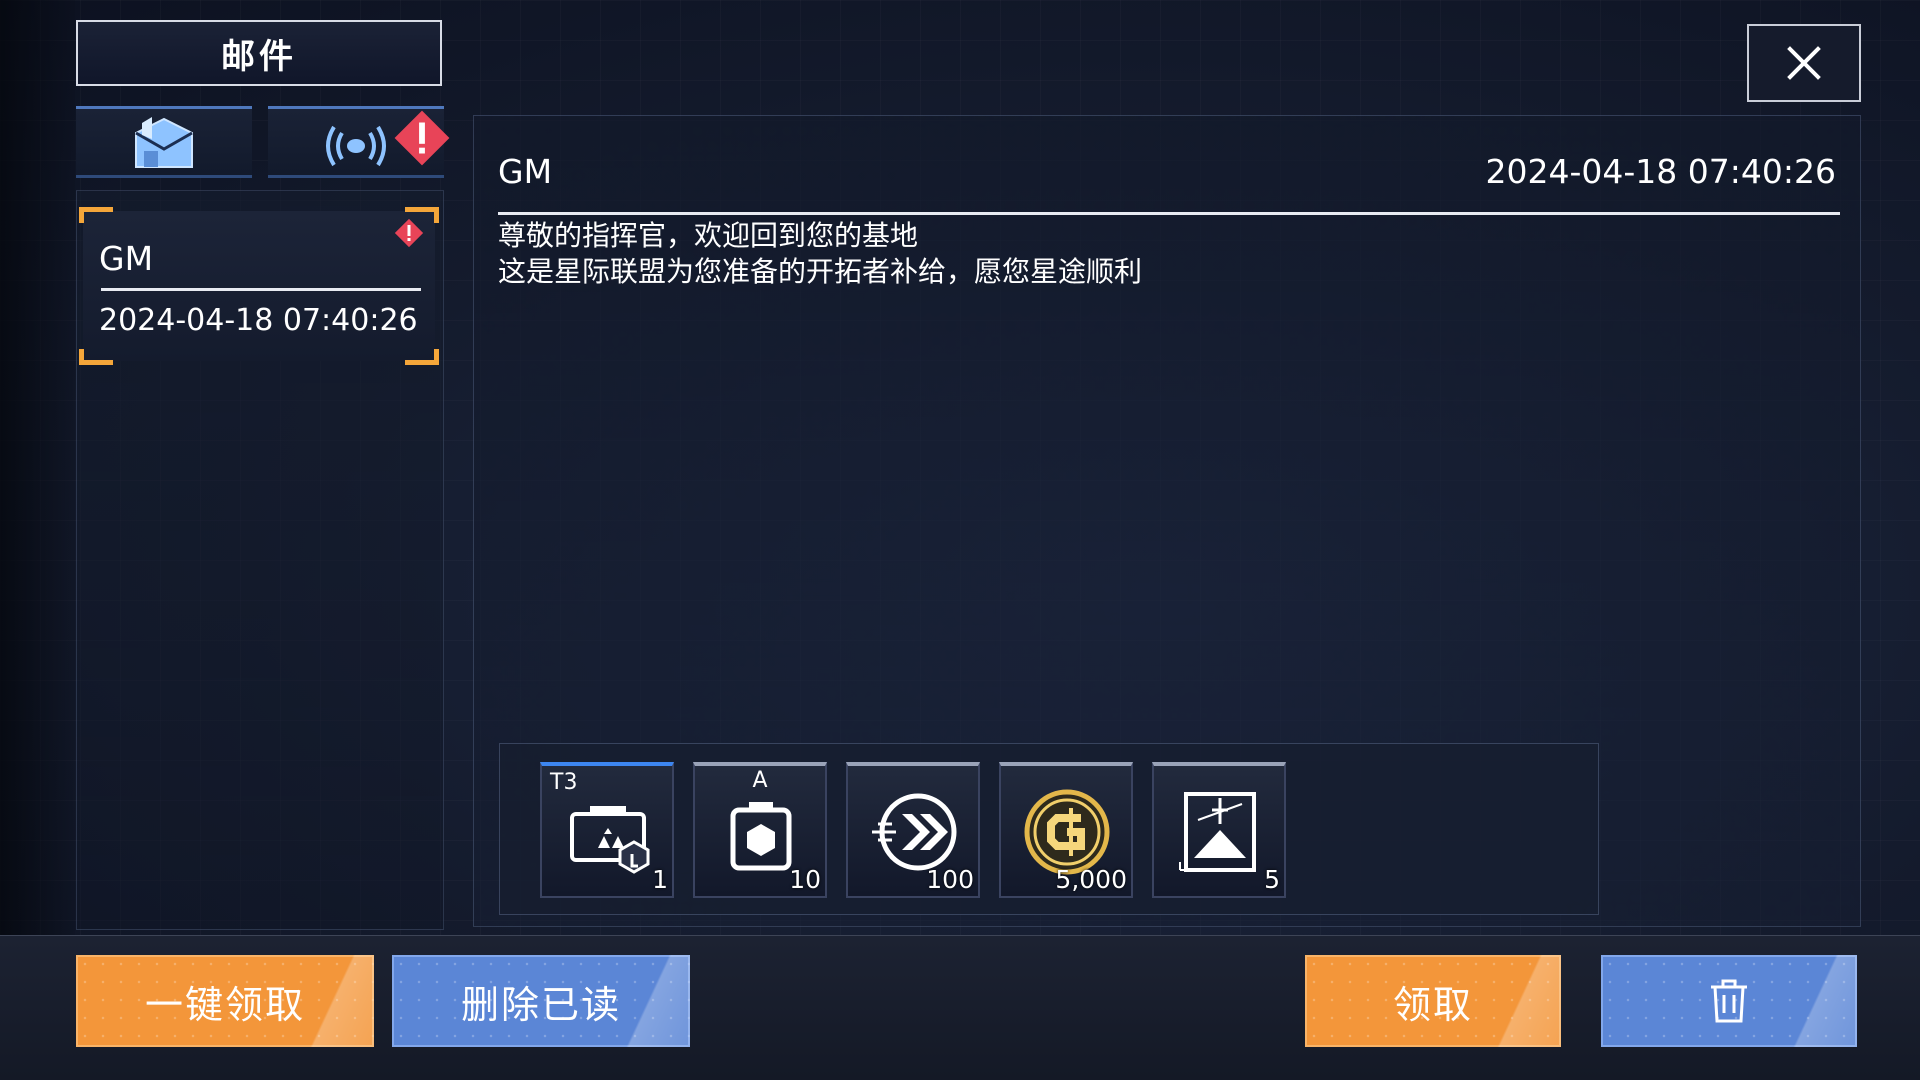 The image size is (1920, 1080). I want to click on delete-read-button: 删除已读, so click(541, 1001).